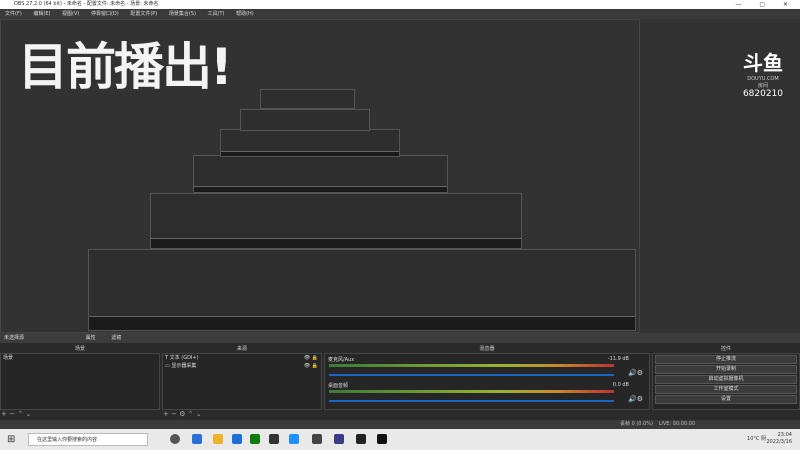 The height and width of the screenshot is (450, 800). I want to click on windows-start-icon: ⊞, so click(11, 439).